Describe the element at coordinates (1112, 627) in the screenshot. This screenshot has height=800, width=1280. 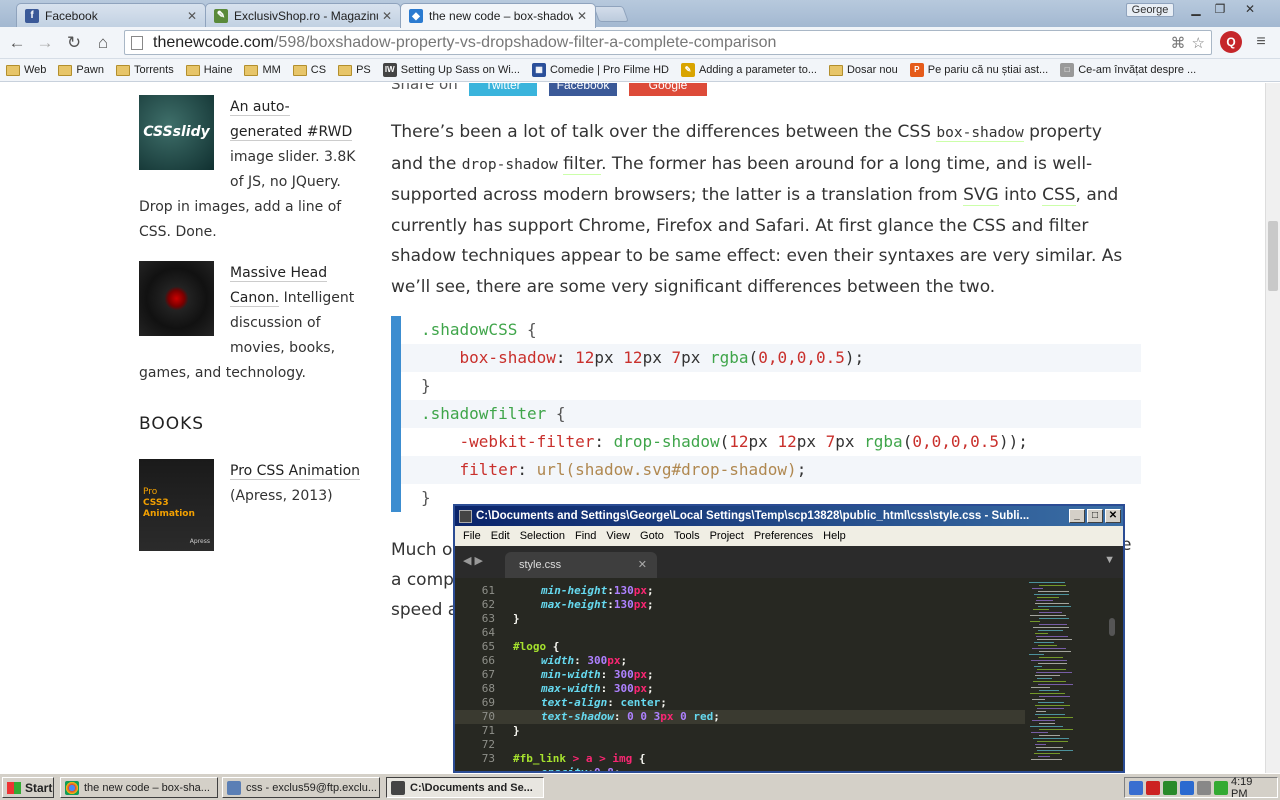
I see `editor-scroll-thumb` at that location.